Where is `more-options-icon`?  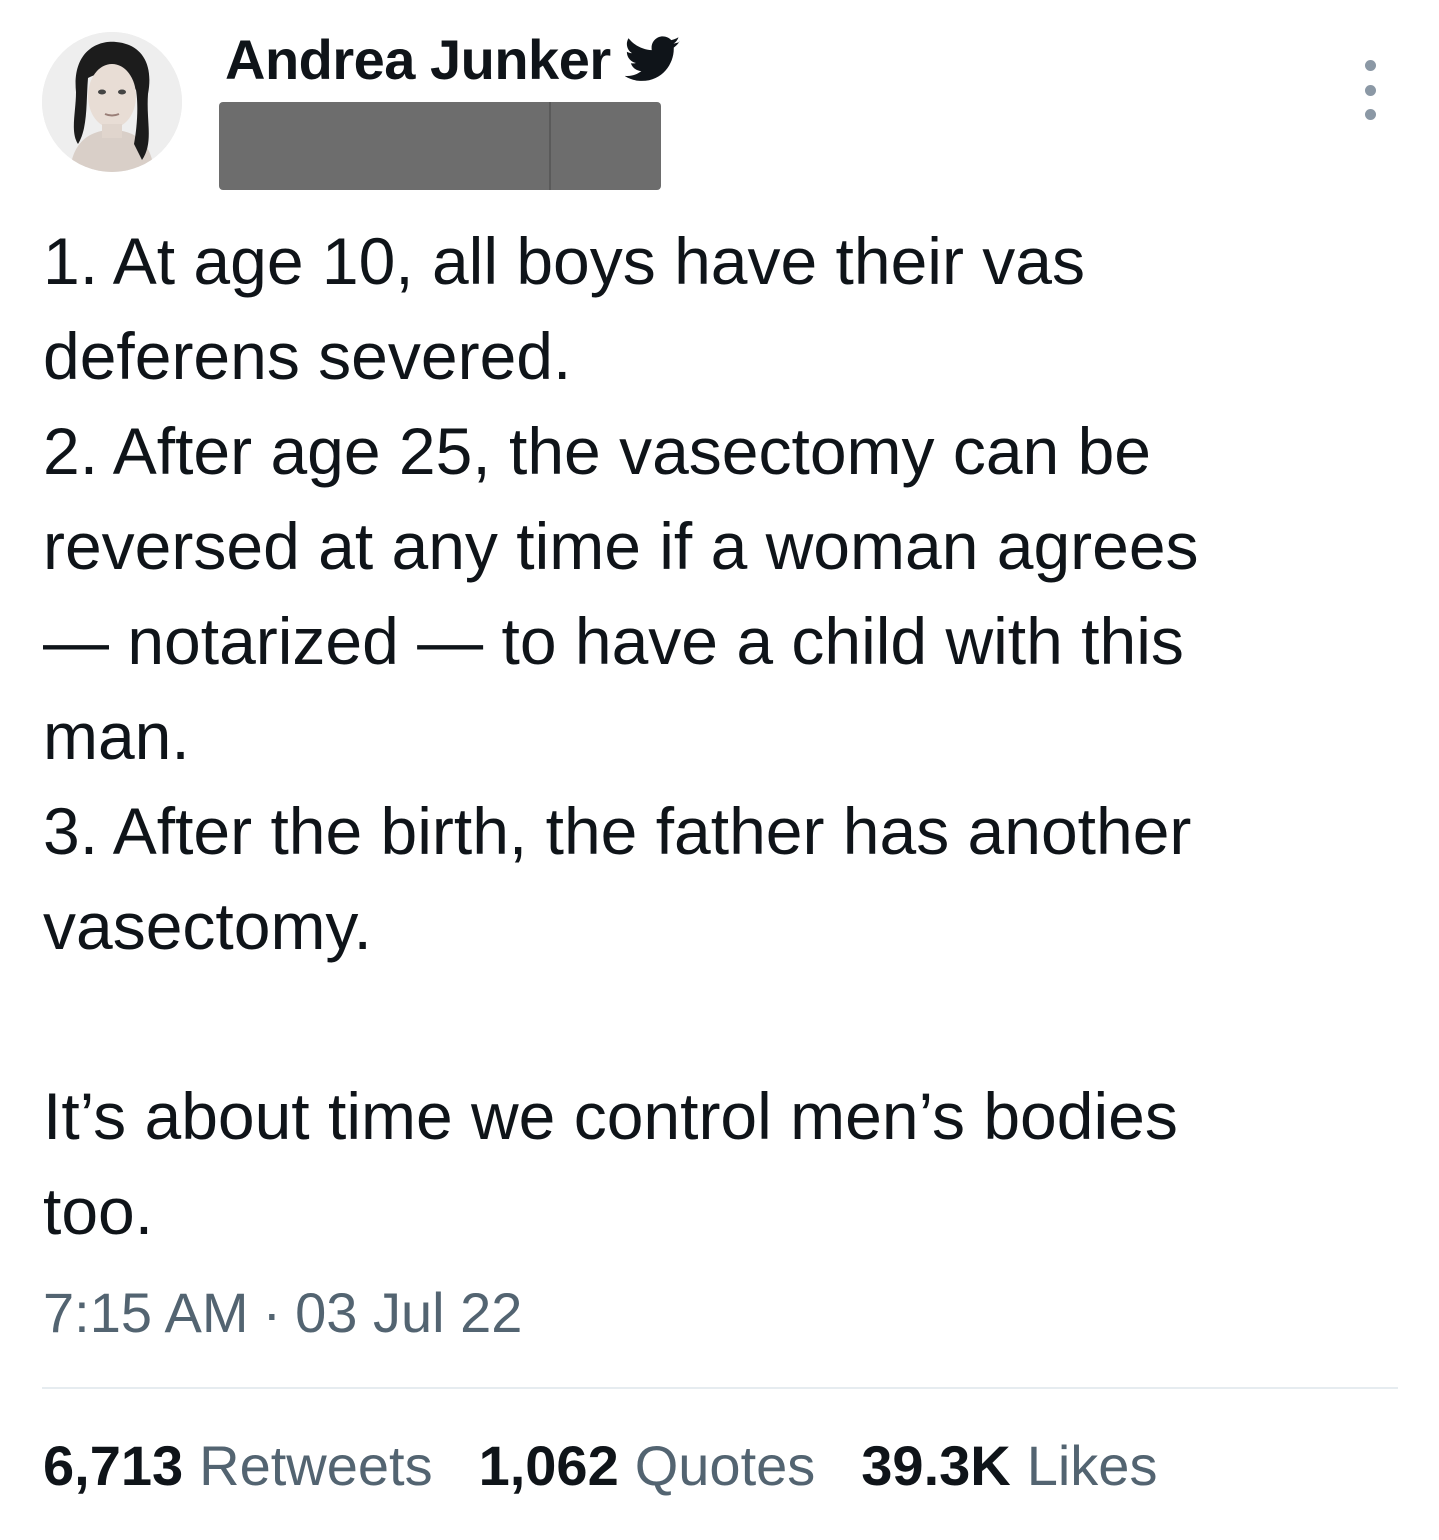 more-options-icon is located at coordinates (1370, 90).